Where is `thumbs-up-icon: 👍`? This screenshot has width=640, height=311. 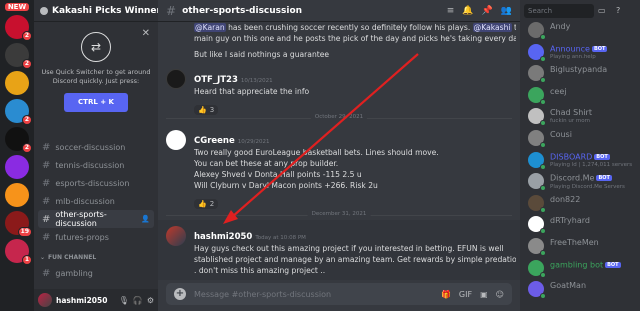
thumbs-up-icon: 👍 is located at coordinates (202, 110).